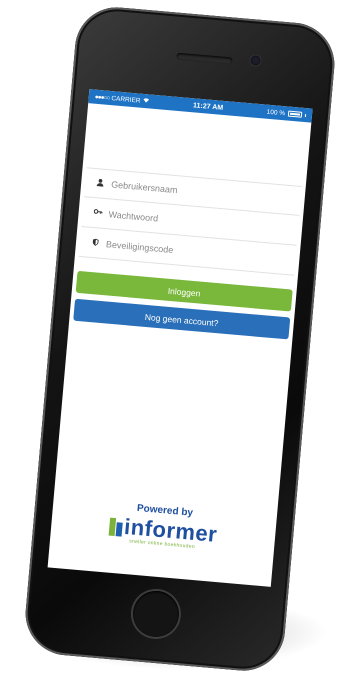  What do you see at coordinates (208, 106) in the screenshot?
I see `status-time: 11:27 AM` at bounding box center [208, 106].